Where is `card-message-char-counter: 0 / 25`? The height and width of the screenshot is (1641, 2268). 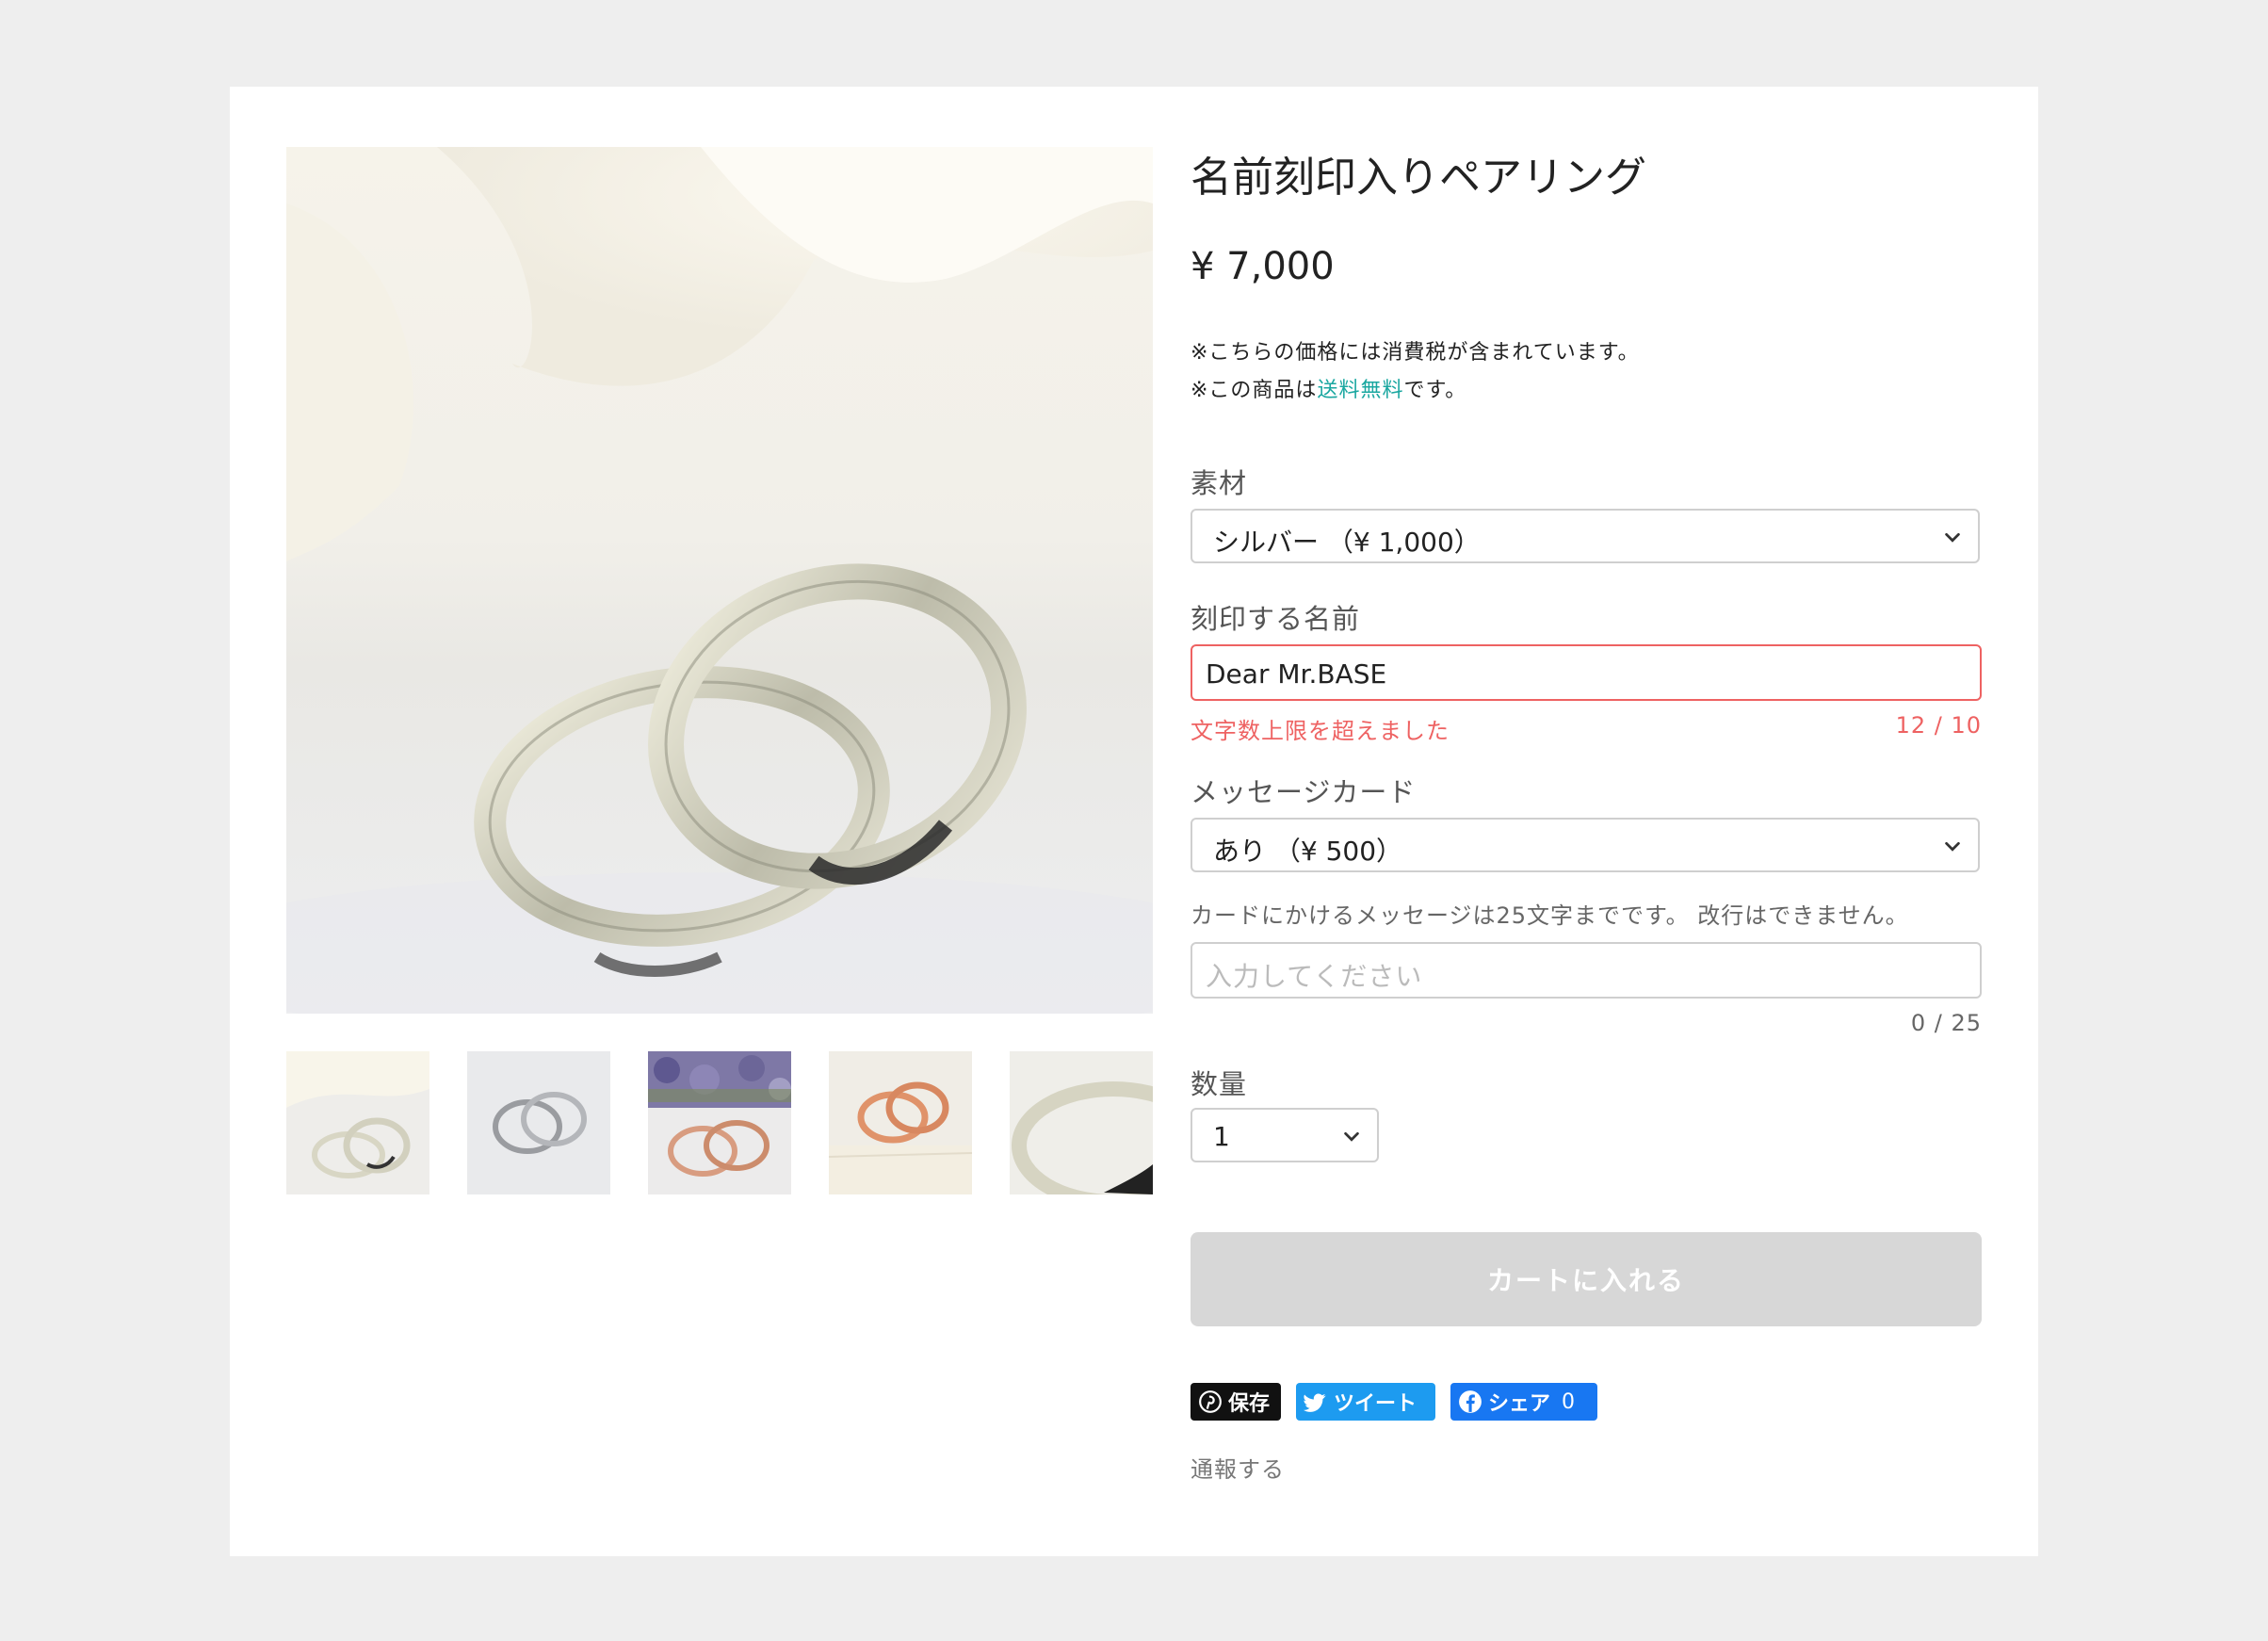
card-message-char-counter: 0 / 25 is located at coordinates (1946, 1023).